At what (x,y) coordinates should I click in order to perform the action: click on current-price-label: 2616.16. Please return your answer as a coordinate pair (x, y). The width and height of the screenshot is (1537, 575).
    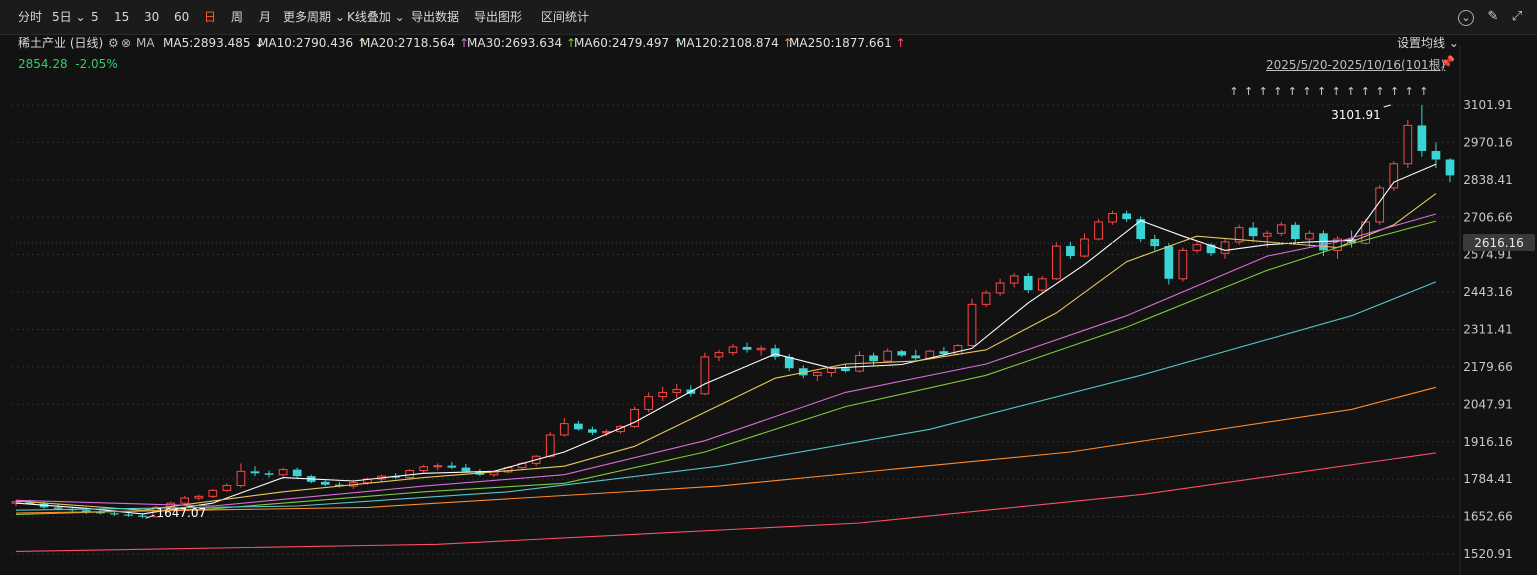
    Looking at the image, I should click on (1499, 243).